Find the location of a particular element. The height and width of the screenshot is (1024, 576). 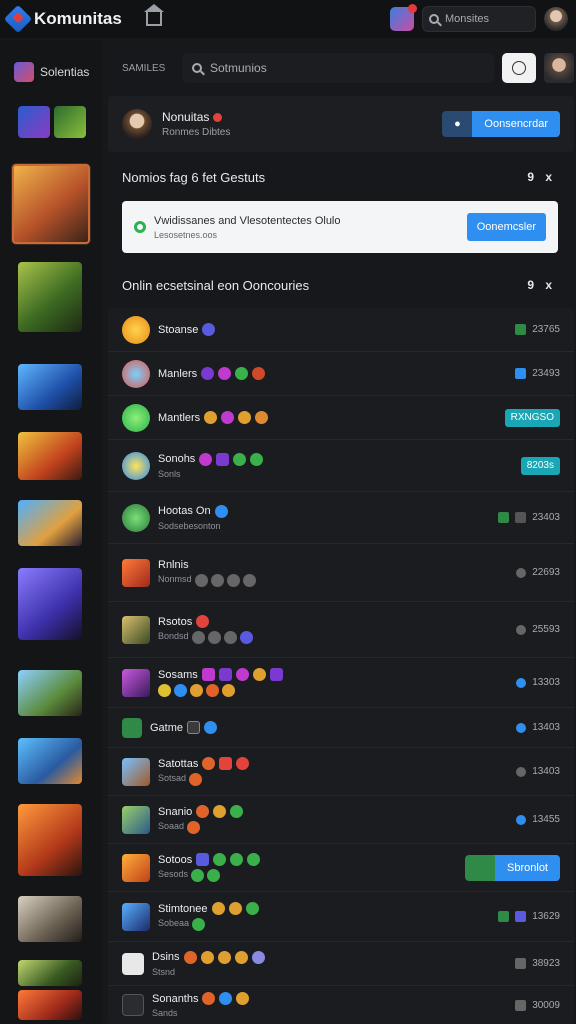

row-subtitle: Nonmsd is located at coordinates (207, 580).